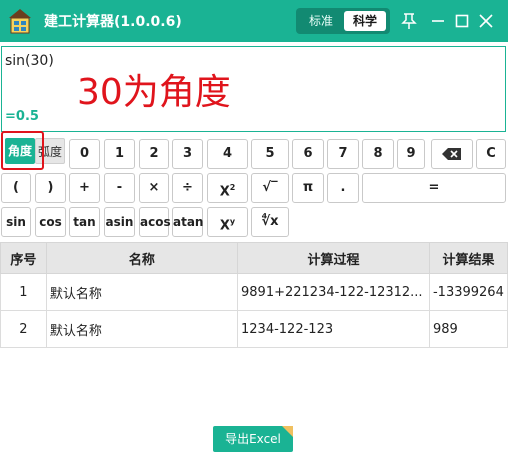  I want to click on sqrt-button: √‾, so click(270, 188).